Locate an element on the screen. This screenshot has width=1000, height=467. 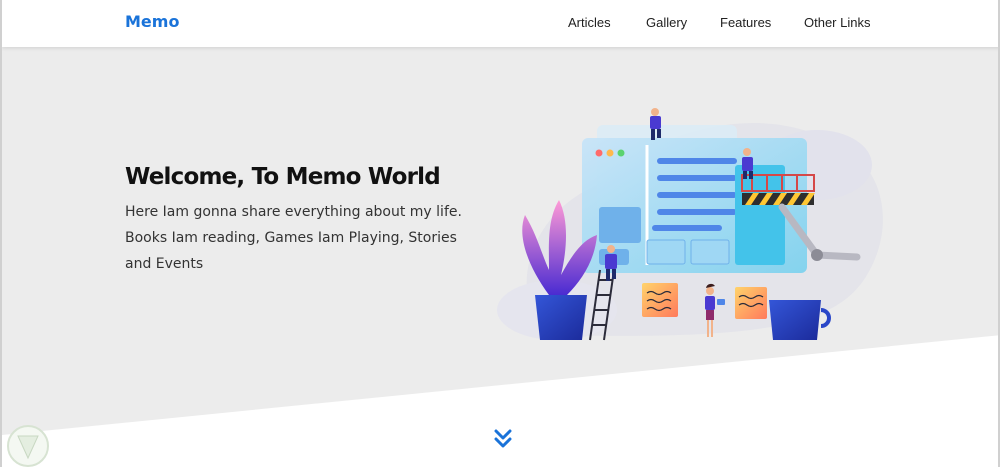
nav-link-articles: Articles is located at coordinates (589, 22).